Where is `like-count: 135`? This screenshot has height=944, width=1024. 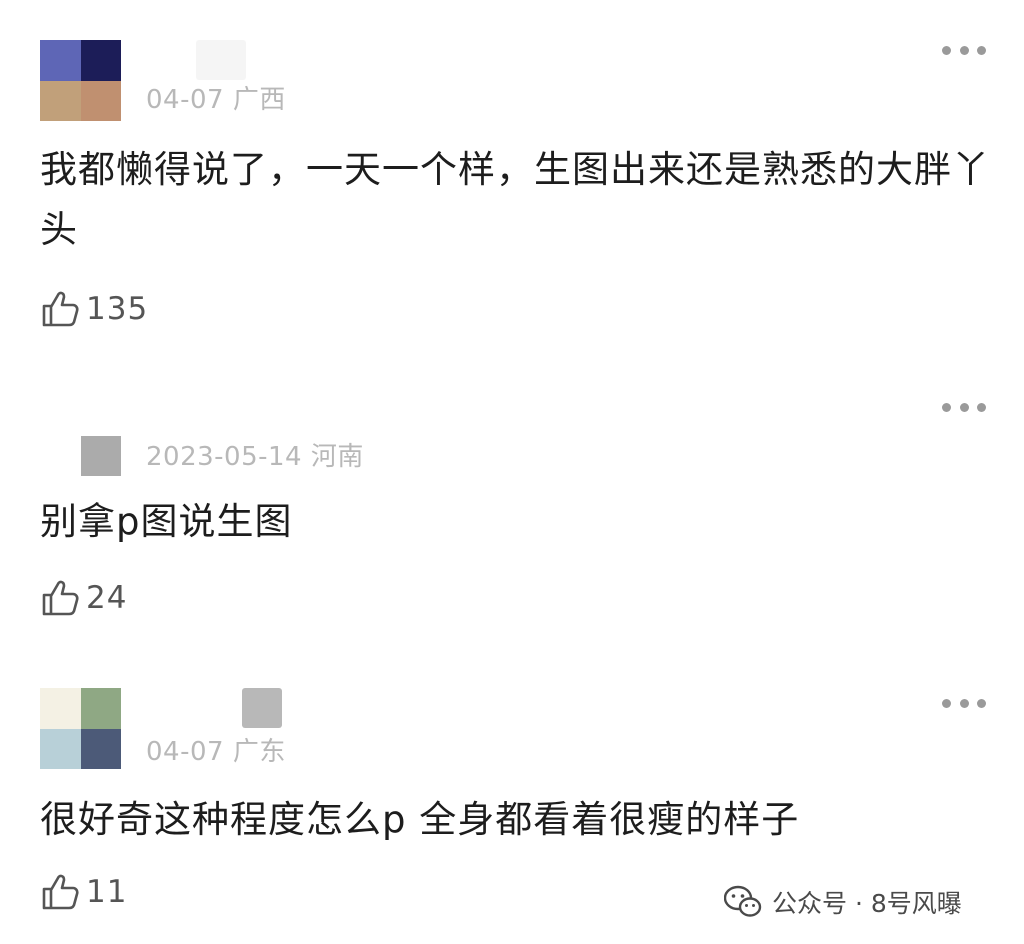
like-count: 135 is located at coordinates (117, 309).